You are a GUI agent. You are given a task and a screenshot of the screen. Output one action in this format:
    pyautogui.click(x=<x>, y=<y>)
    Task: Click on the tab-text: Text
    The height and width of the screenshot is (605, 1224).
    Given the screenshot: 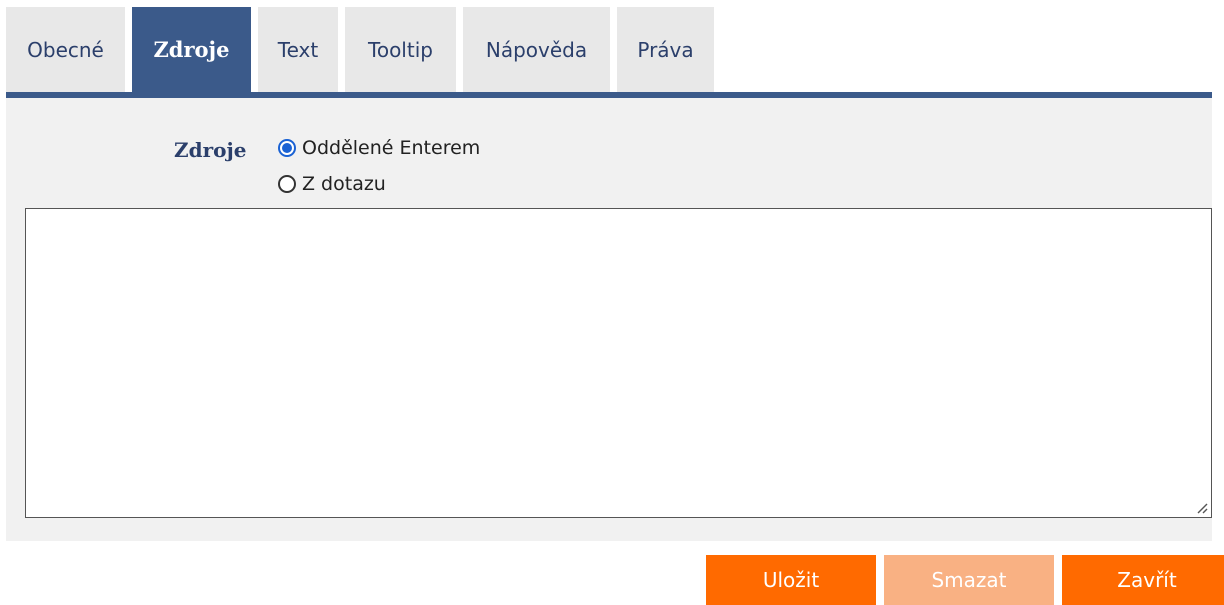 What is the action you would take?
    pyautogui.click(x=298, y=49)
    